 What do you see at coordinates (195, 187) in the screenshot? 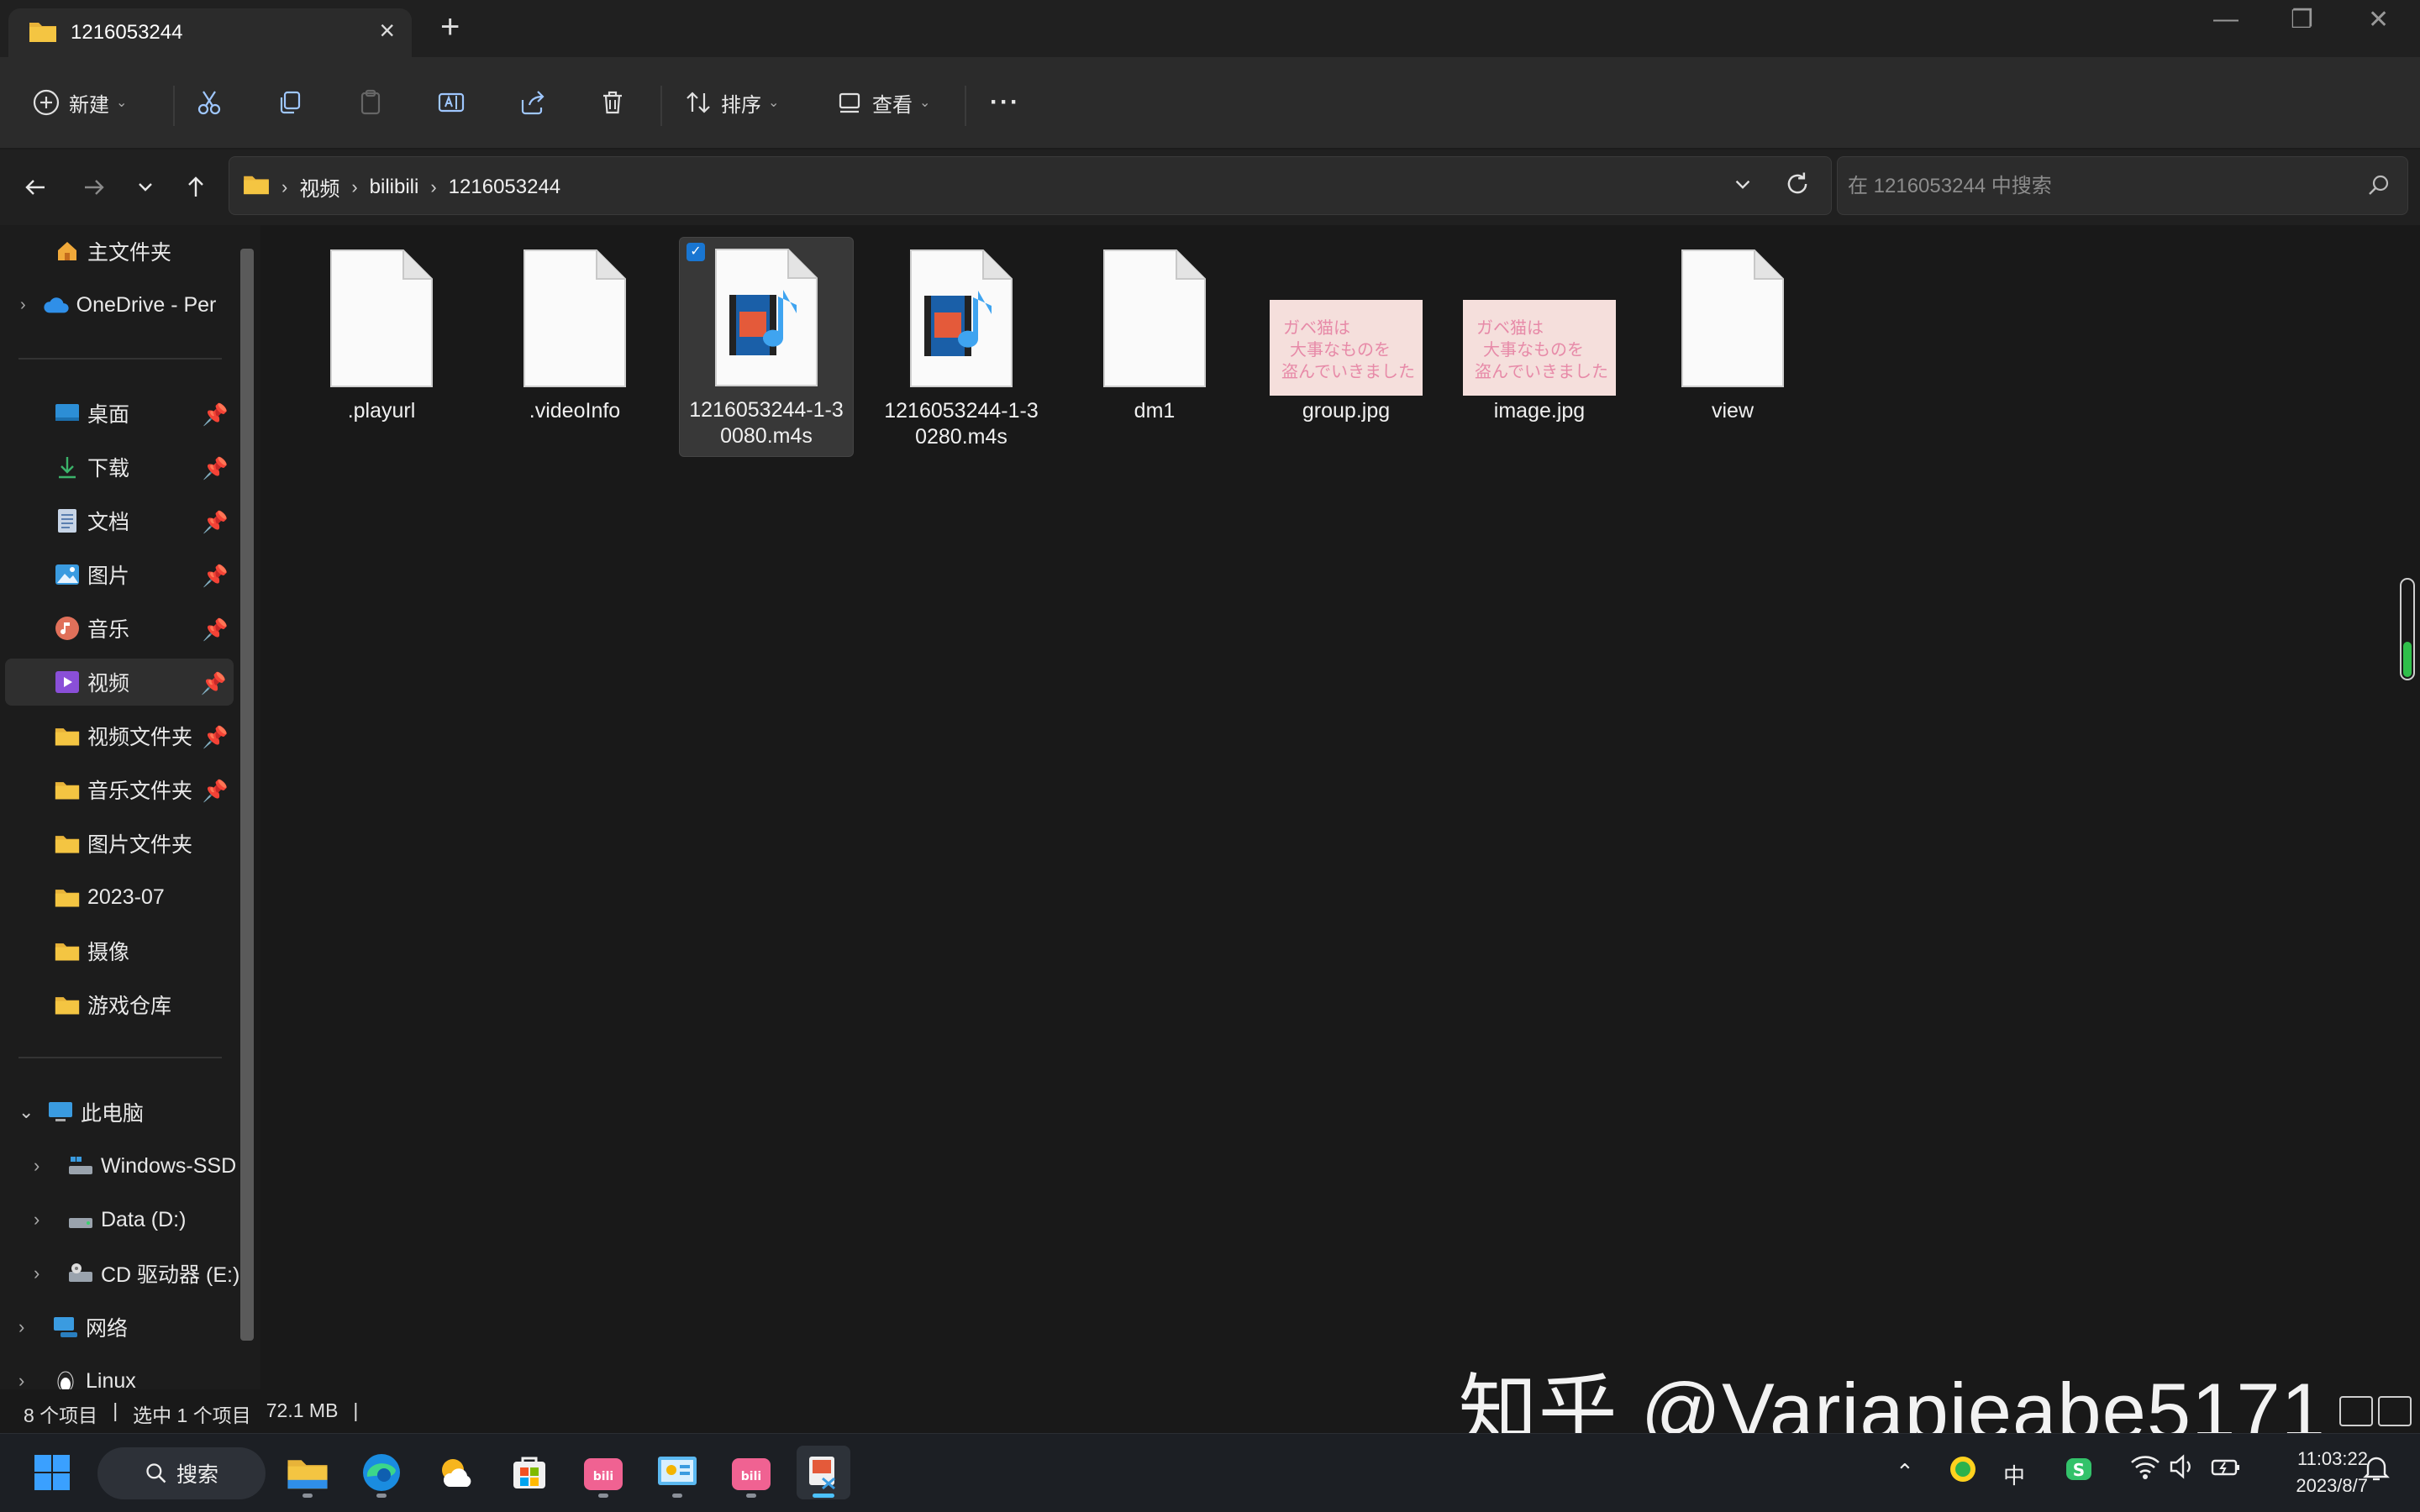
I see `up-button` at bounding box center [195, 187].